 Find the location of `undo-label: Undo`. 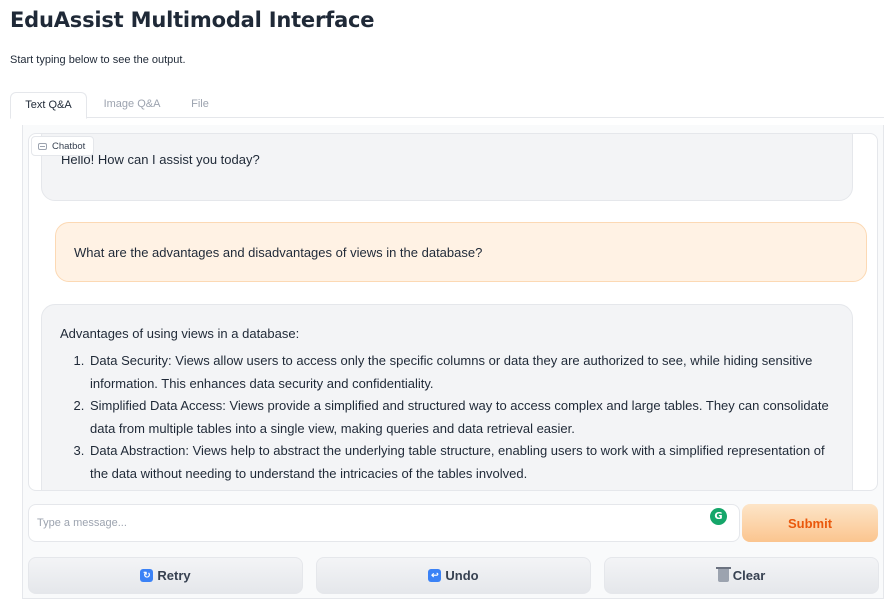

undo-label: Undo is located at coordinates (462, 575).